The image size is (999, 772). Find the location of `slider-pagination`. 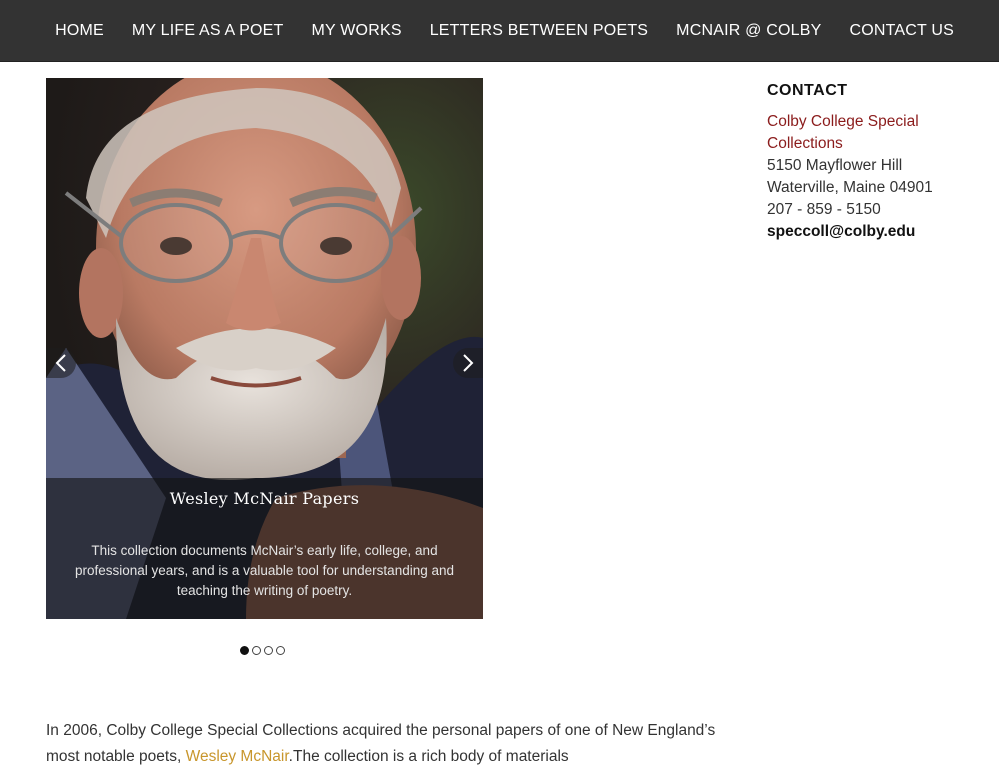

slider-pagination is located at coordinates (264, 650).